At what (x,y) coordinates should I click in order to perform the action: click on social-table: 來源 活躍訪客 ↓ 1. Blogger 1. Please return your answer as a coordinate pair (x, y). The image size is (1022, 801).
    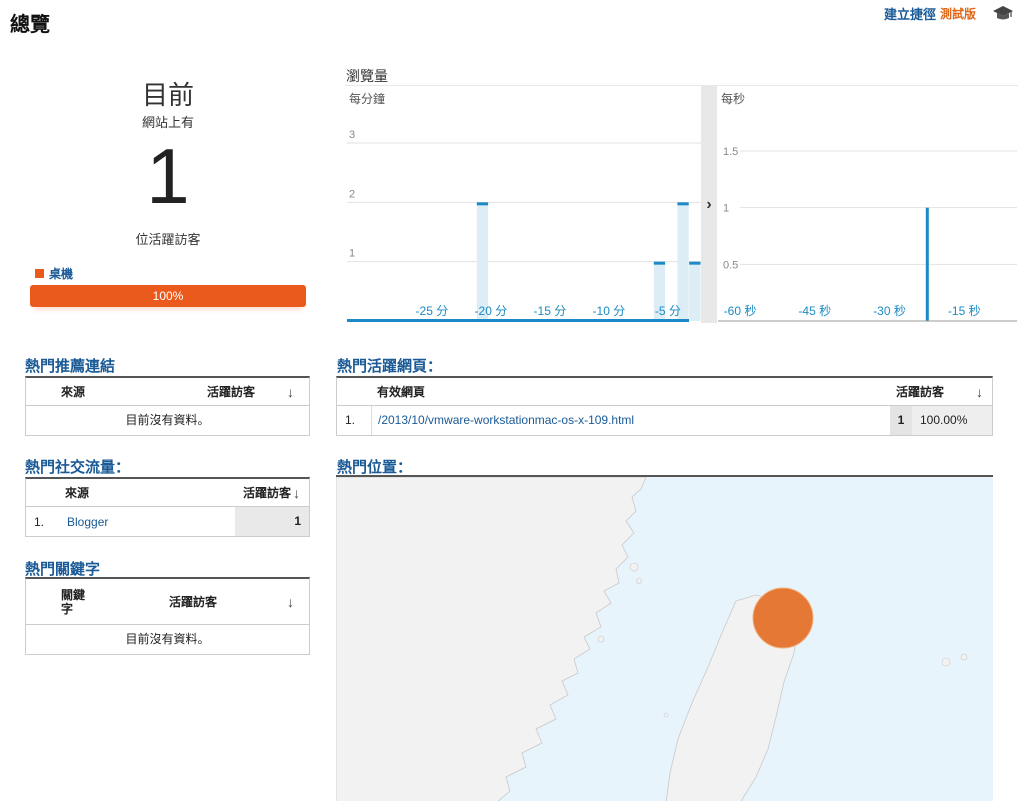
    Looking at the image, I should click on (167, 507).